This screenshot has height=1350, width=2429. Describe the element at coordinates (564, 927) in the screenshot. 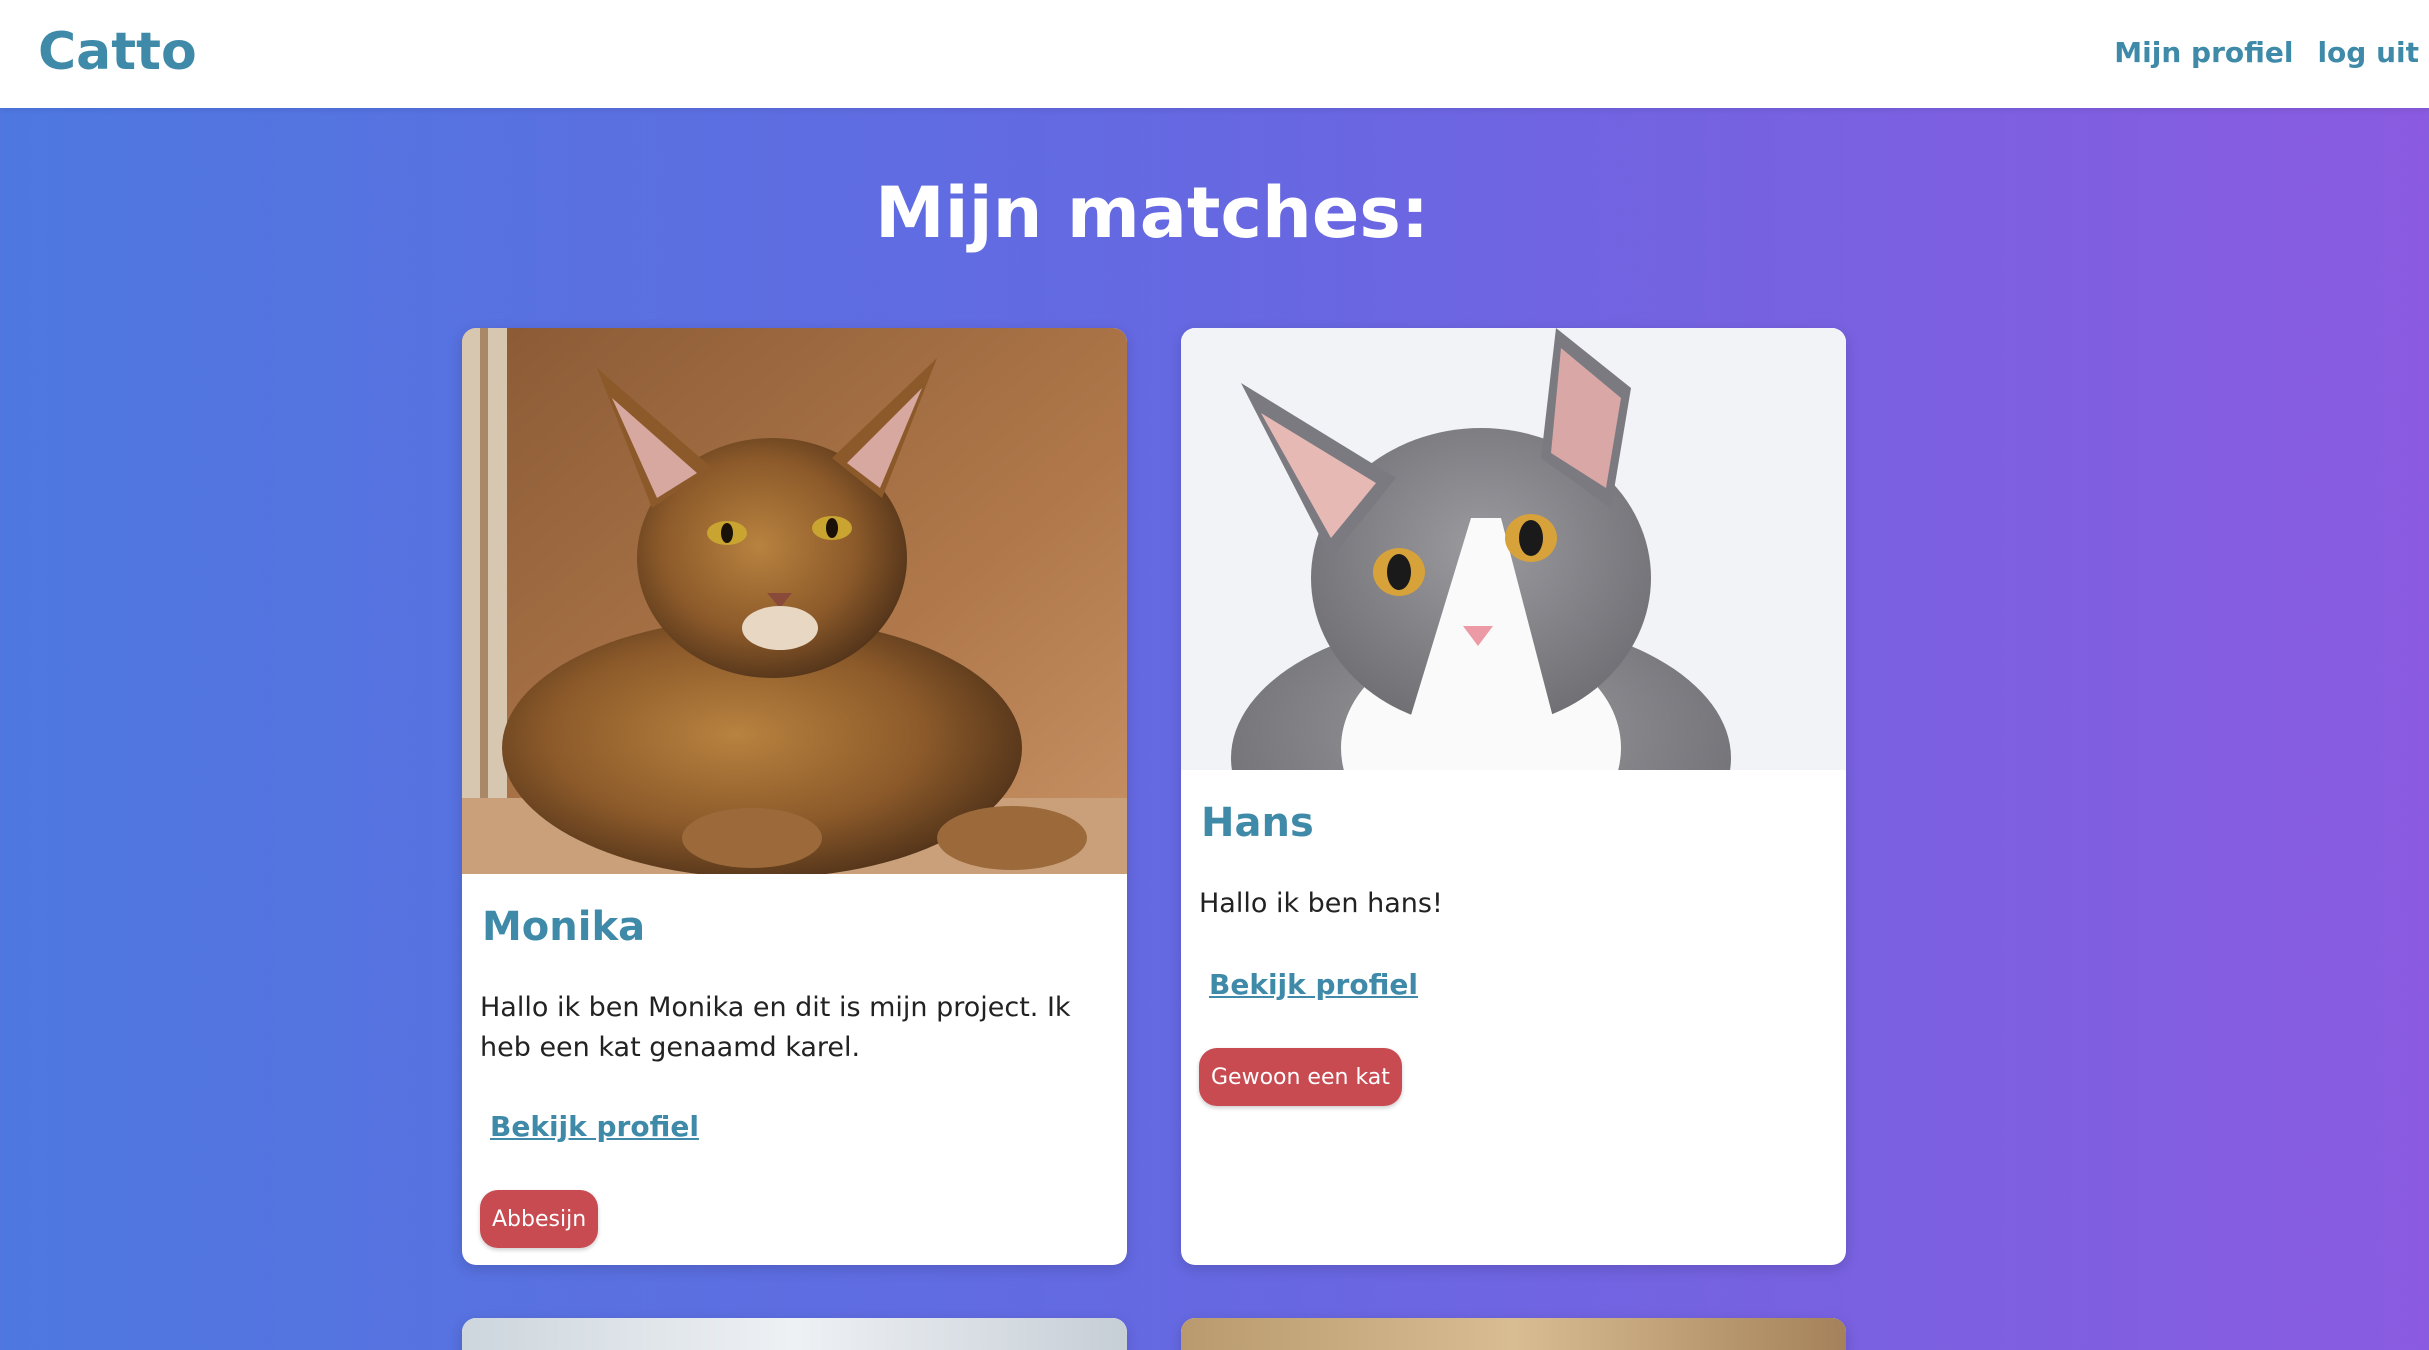

I see `card-name: Monika` at that location.